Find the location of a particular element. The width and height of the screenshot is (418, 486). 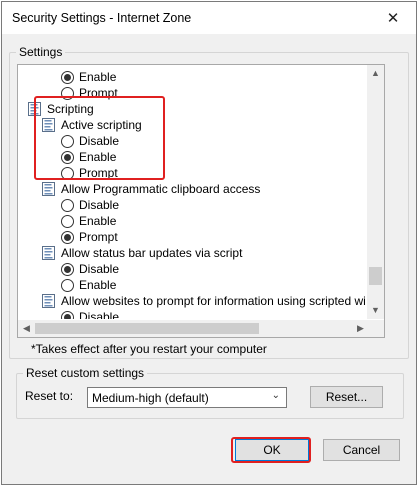

cancel-button: Cancel is located at coordinates (361, 450).